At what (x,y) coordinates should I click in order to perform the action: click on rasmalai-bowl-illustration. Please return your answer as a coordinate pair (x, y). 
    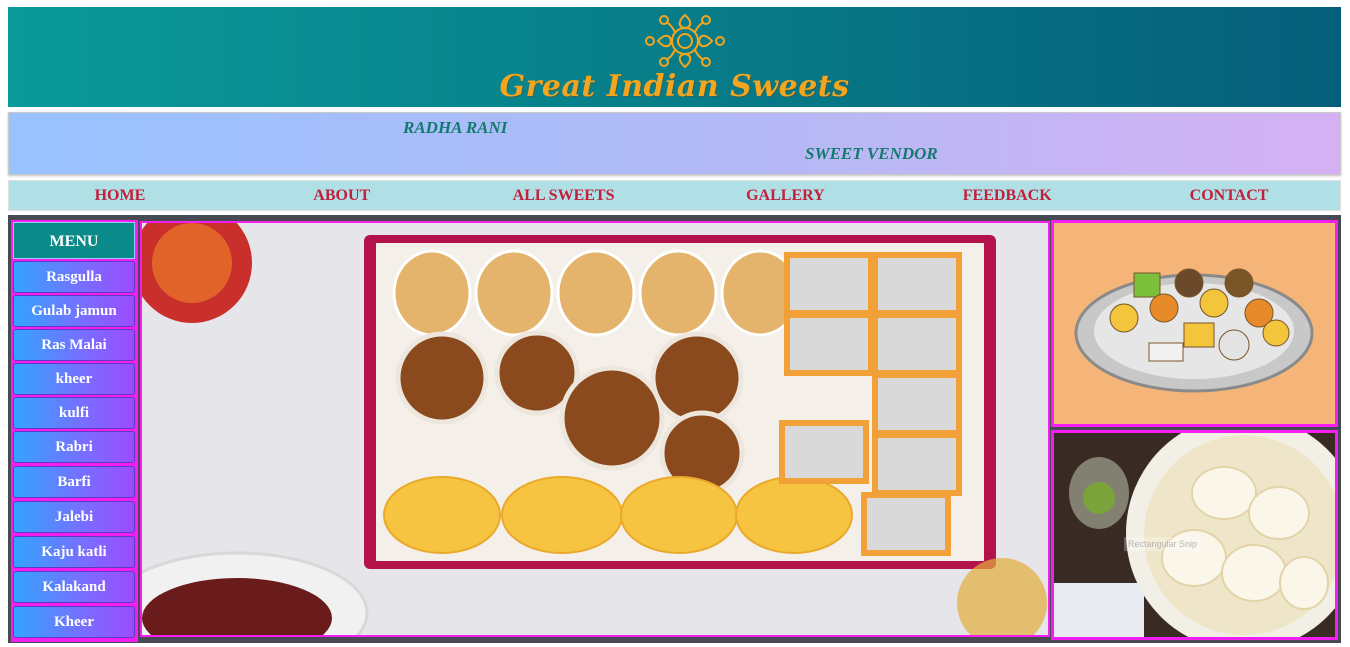
    Looking at the image, I should click on (1194, 535).